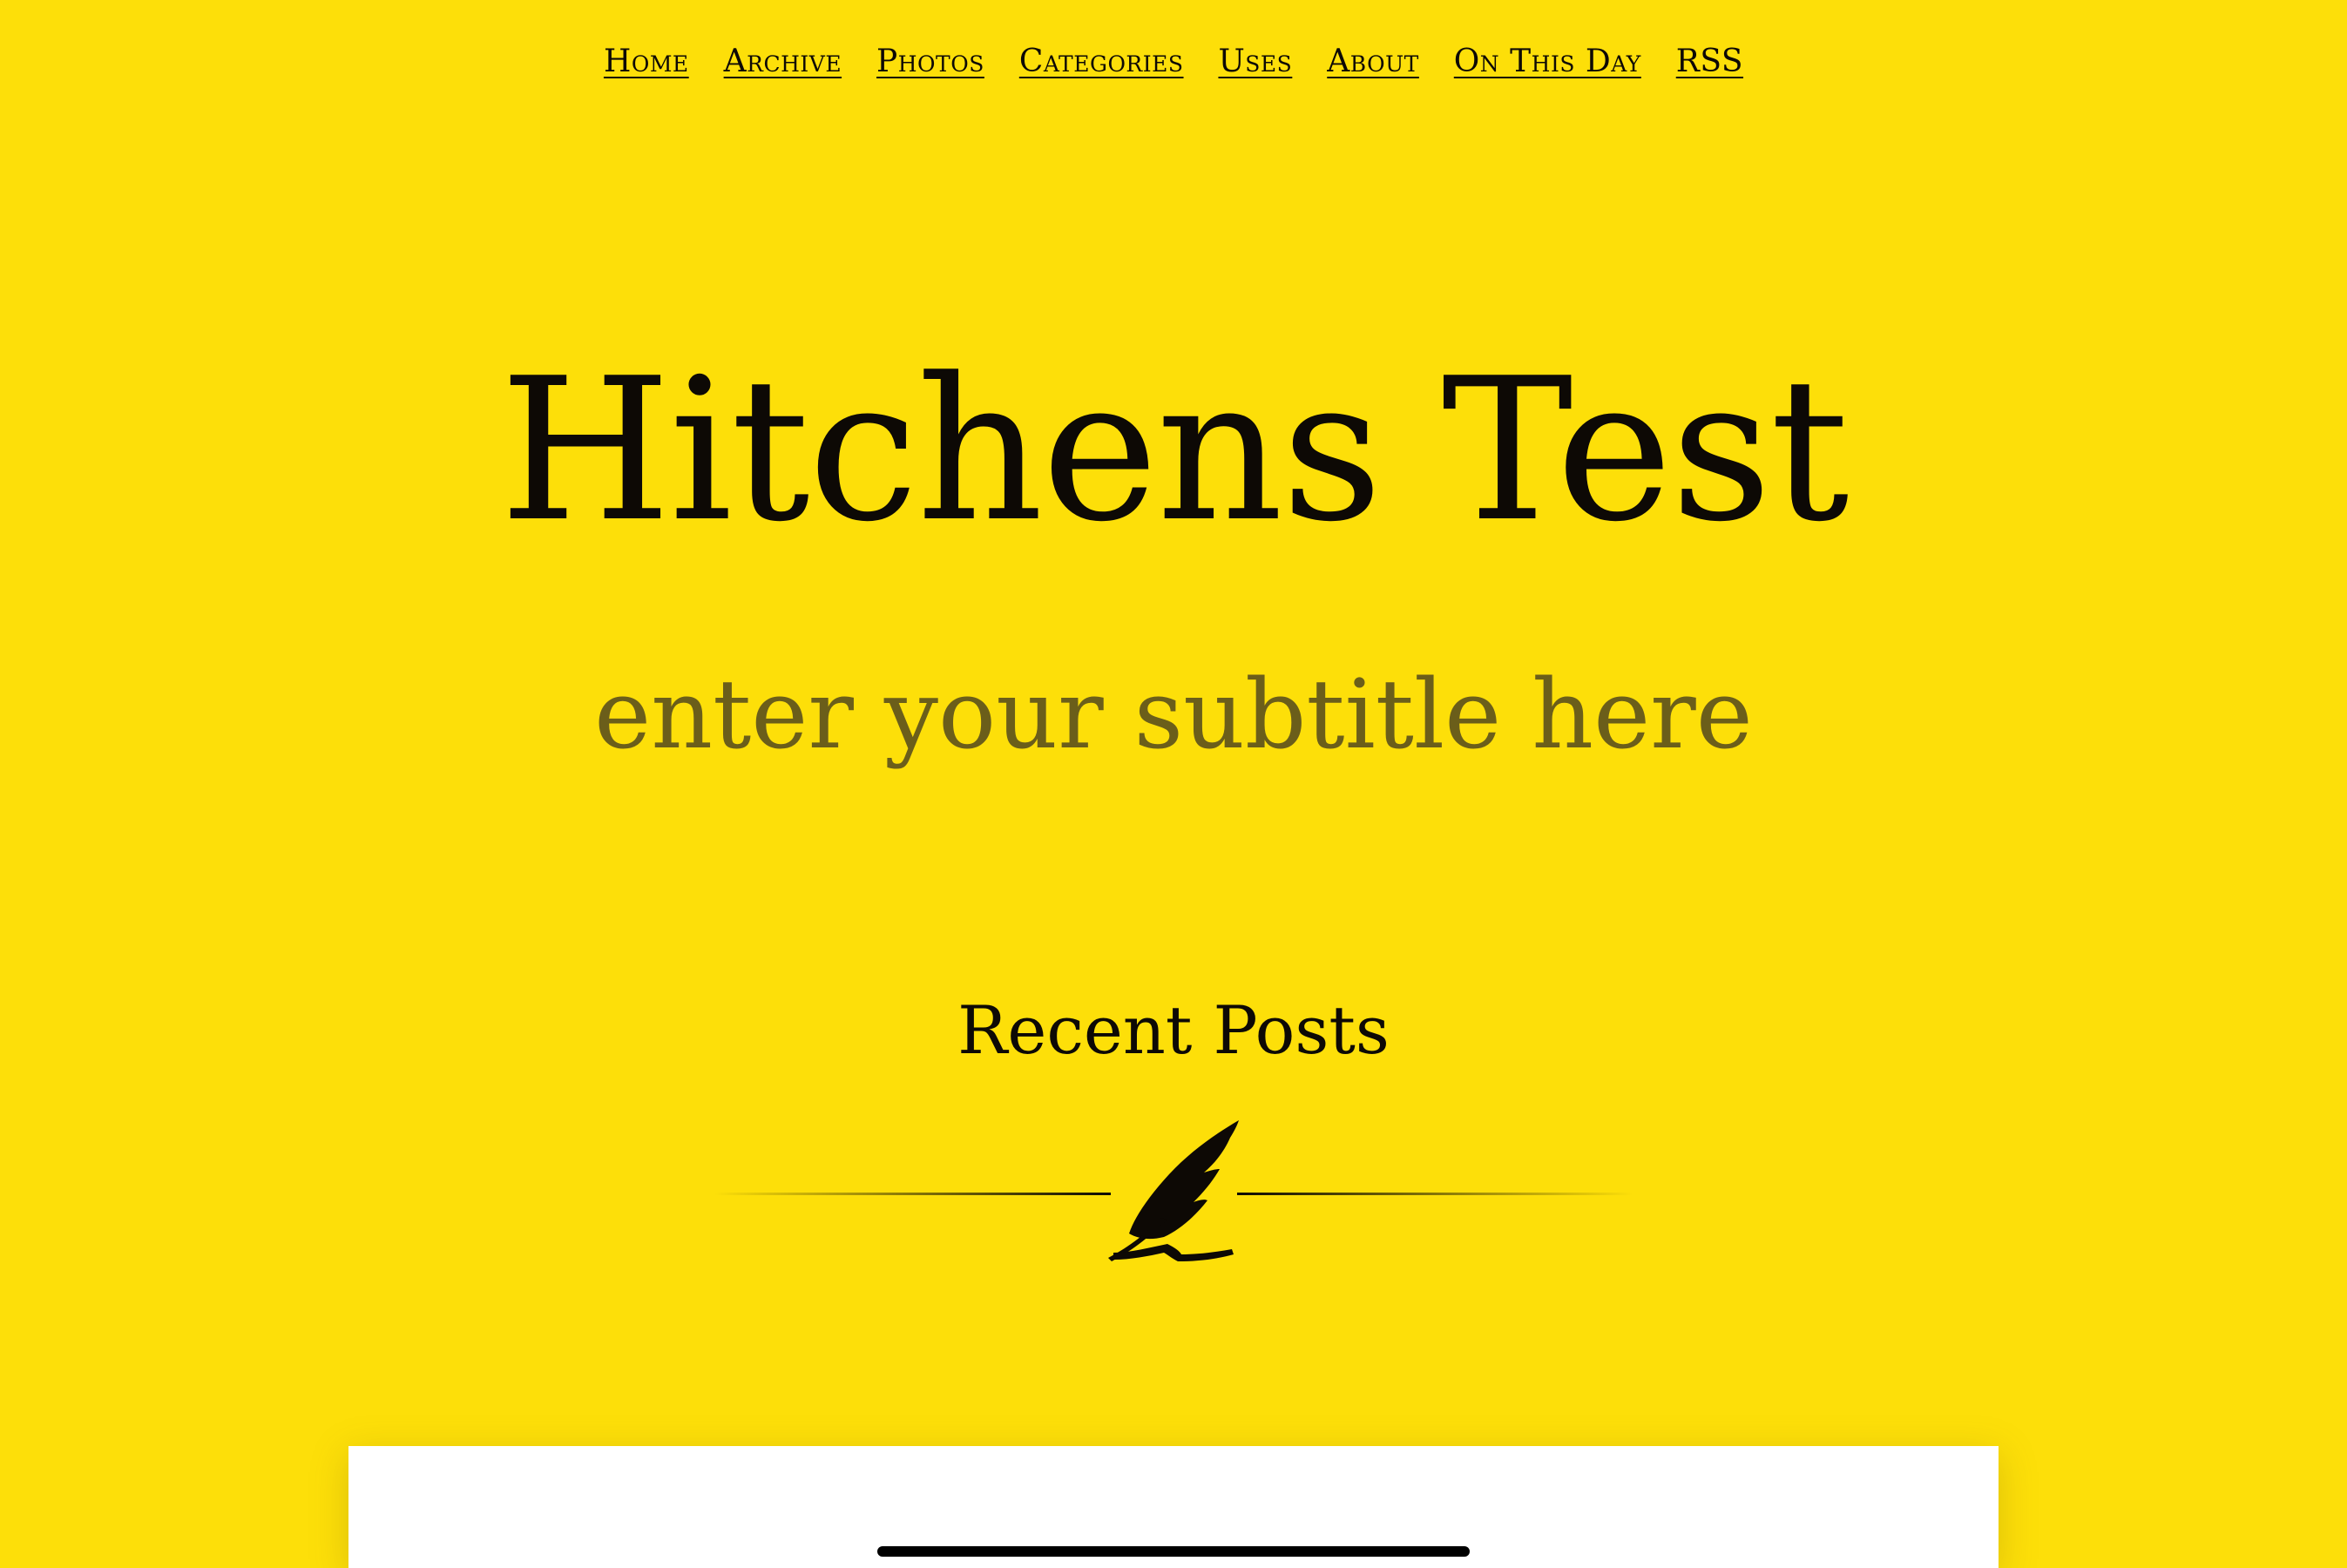 This screenshot has height=1568, width=2347. What do you see at coordinates (1173, 714) in the screenshot?
I see `site-subtitle: enter your subtitle here` at bounding box center [1173, 714].